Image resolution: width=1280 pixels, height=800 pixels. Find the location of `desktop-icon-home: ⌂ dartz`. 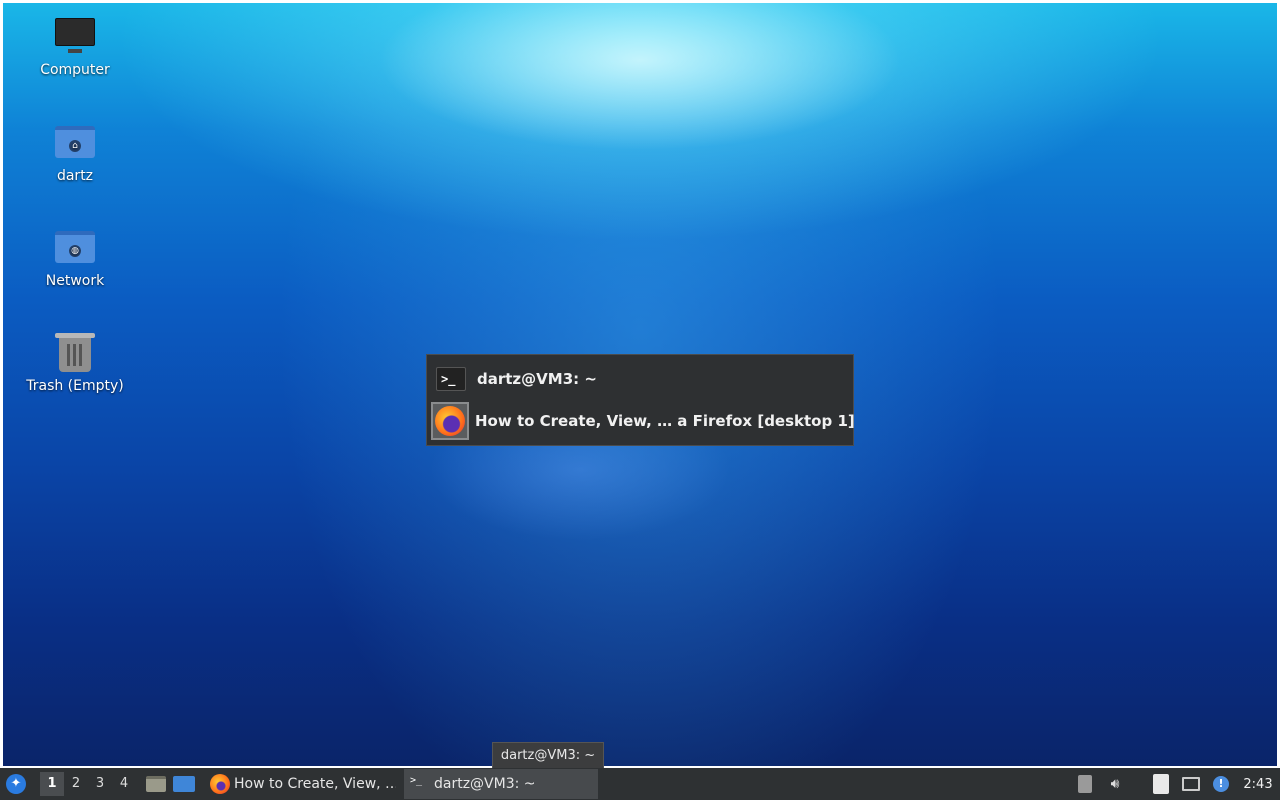

desktop-icon-home: ⌂ dartz is located at coordinates (75, 153).